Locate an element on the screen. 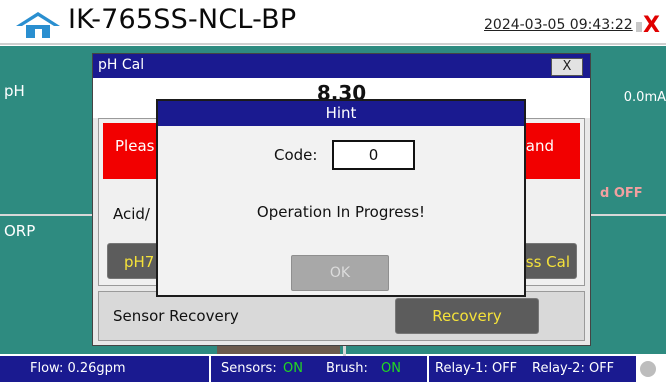 This screenshot has height=382, width=666. flow-status: Flow: 0.26gpm is located at coordinates (104, 369).